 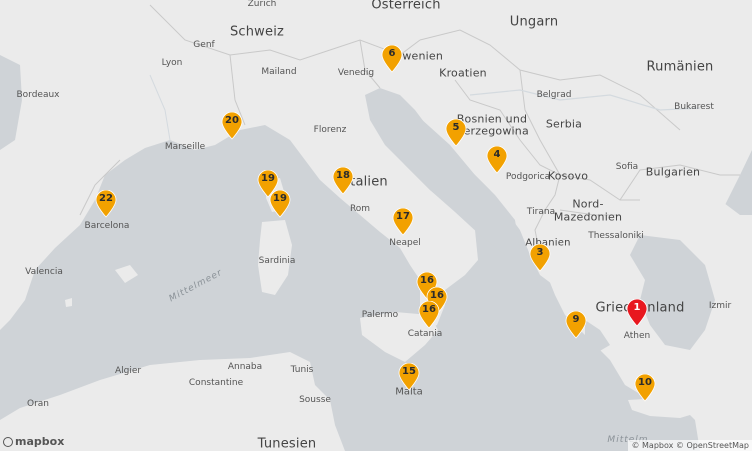 What do you see at coordinates (8, 442) in the screenshot?
I see `mapbox-logo-icon` at bounding box center [8, 442].